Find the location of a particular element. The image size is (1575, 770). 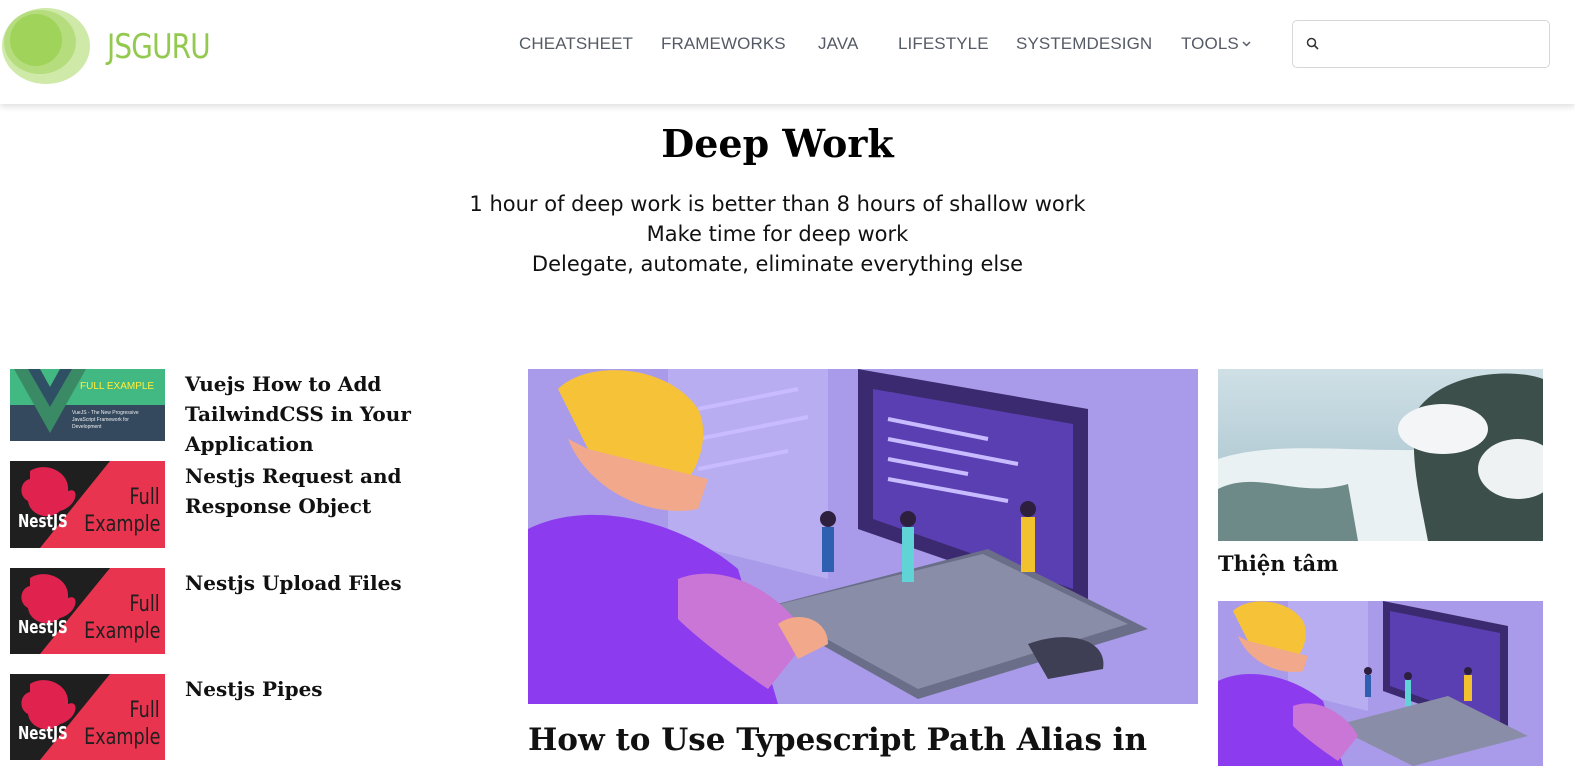

page-title: Deep Work is located at coordinates (777, 143).